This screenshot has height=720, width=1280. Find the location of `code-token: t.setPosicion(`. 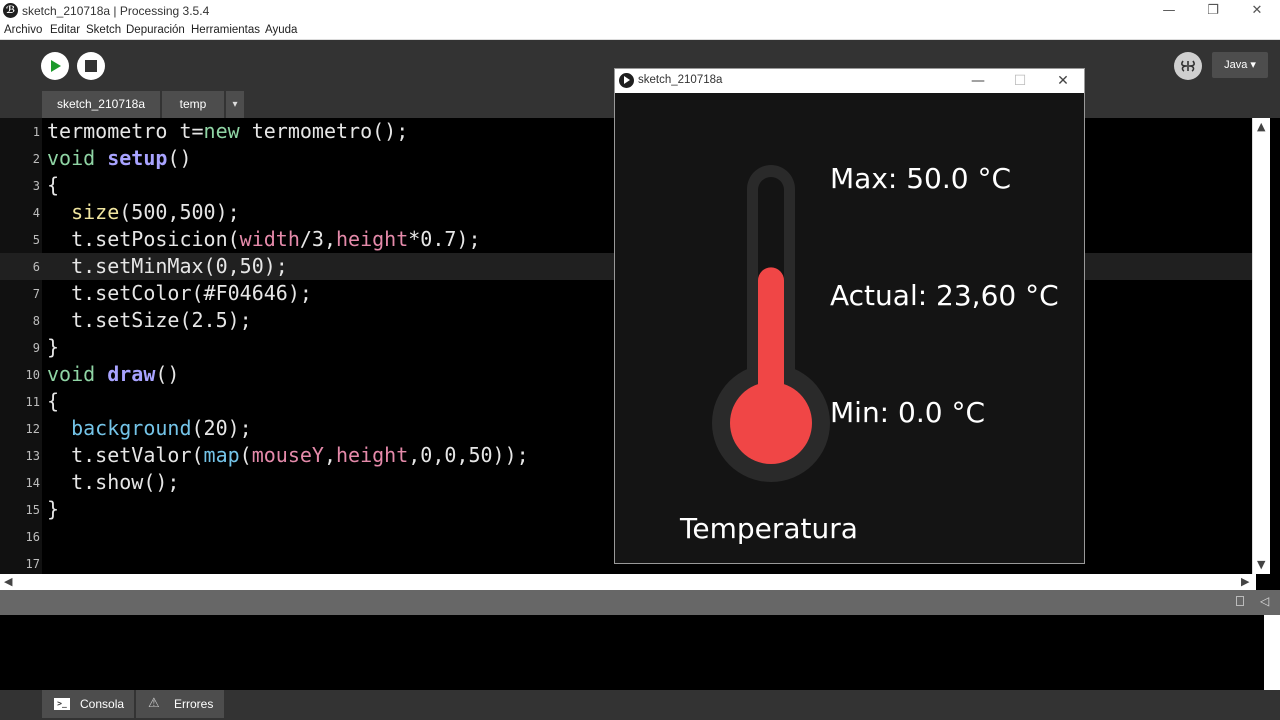

code-token: t.setPosicion( is located at coordinates (143, 239).